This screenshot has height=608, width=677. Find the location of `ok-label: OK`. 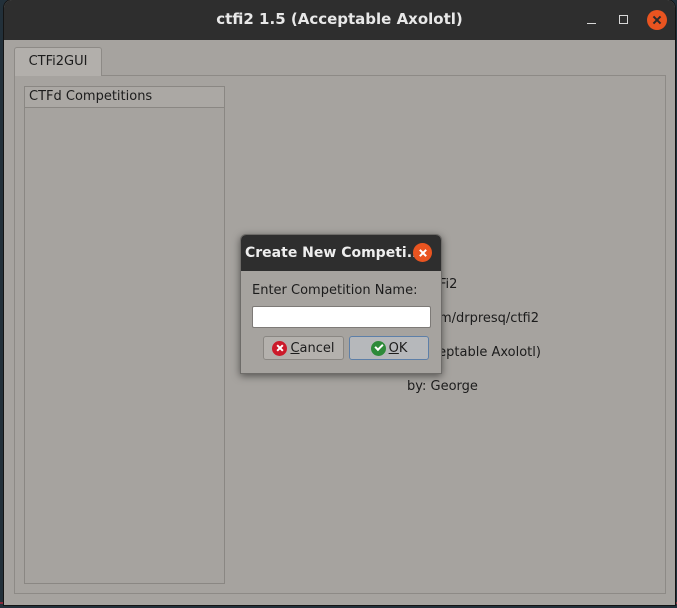

ok-label: OK is located at coordinates (398, 348).